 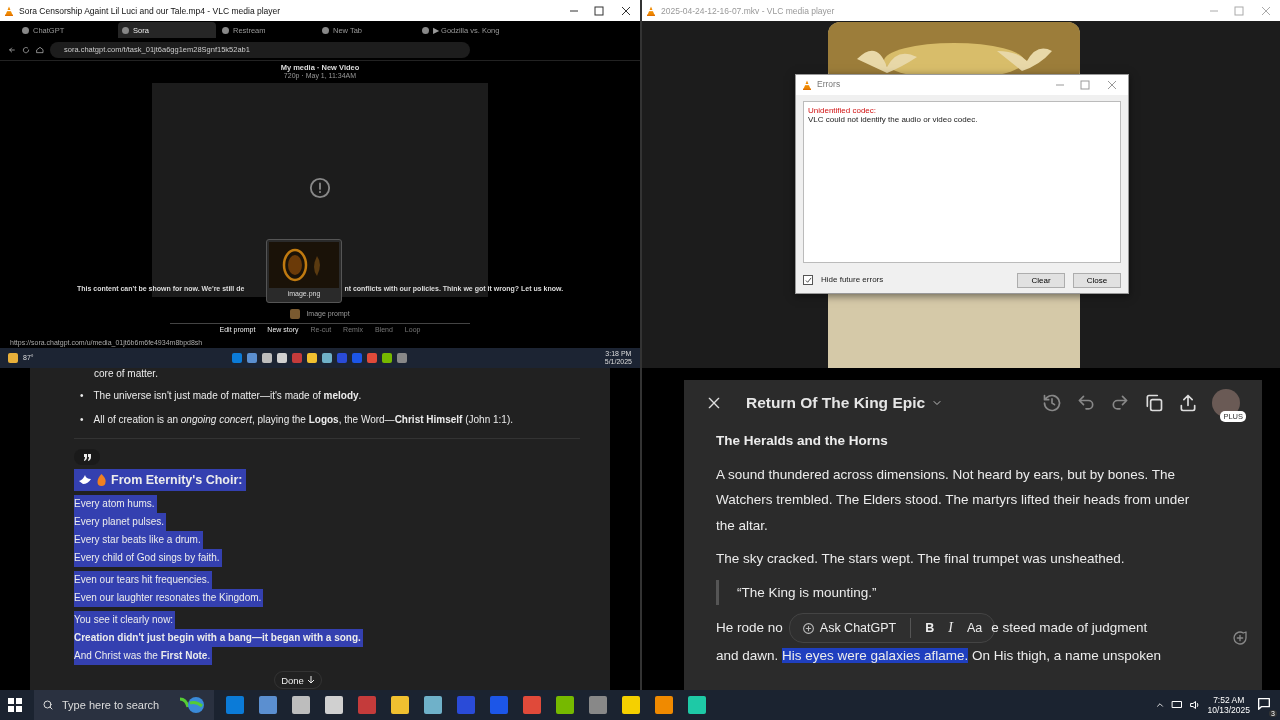 I want to click on weather-icon, so click(x=13, y=358).